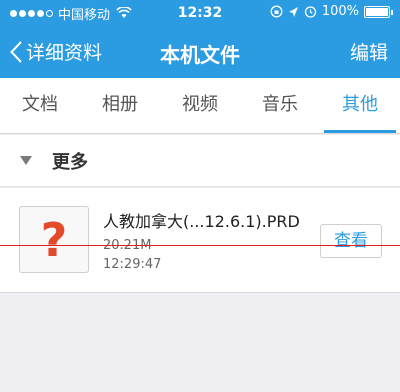 Image resolution: width=400 pixels, height=392 pixels. What do you see at coordinates (200, 55) in the screenshot?
I see `page-title: 本机文件` at bounding box center [200, 55].